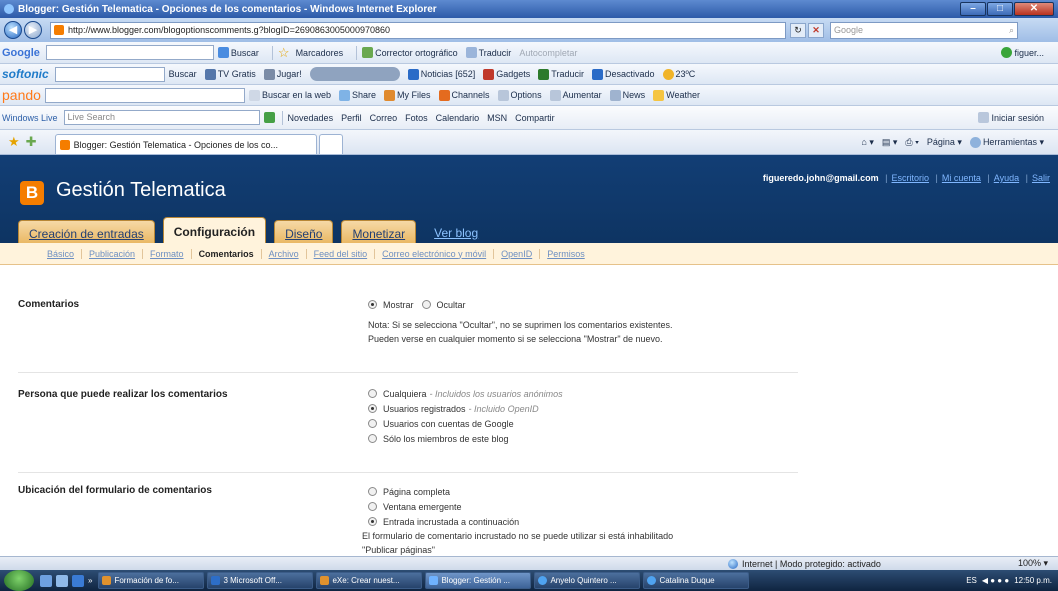 The height and width of the screenshot is (591, 1058). Describe the element at coordinates (678, 74) in the screenshot. I see `weather-widget: 23ºC` at that location.